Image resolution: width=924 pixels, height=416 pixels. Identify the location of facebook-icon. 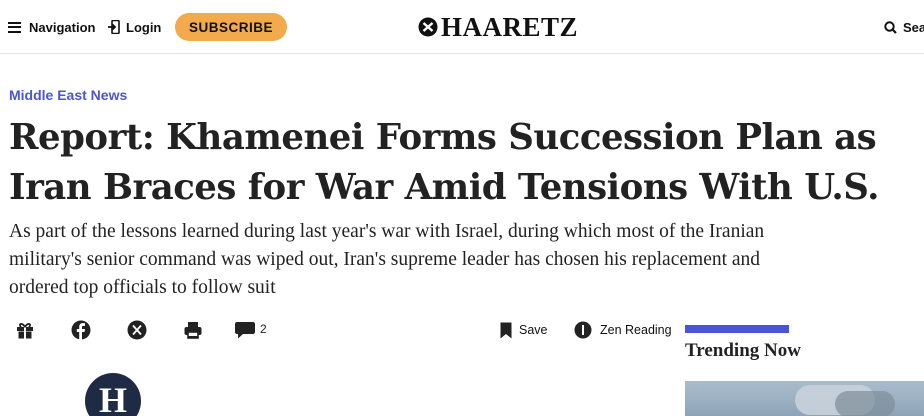
(81, 330).